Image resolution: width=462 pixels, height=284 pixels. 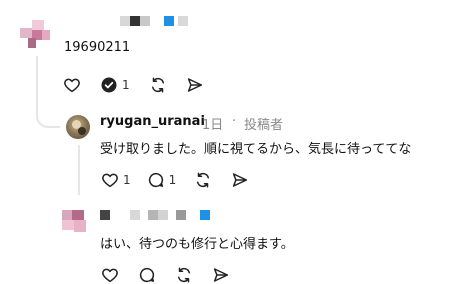 I want to click on username-reply2-redacted, so click(x=160, y=216).